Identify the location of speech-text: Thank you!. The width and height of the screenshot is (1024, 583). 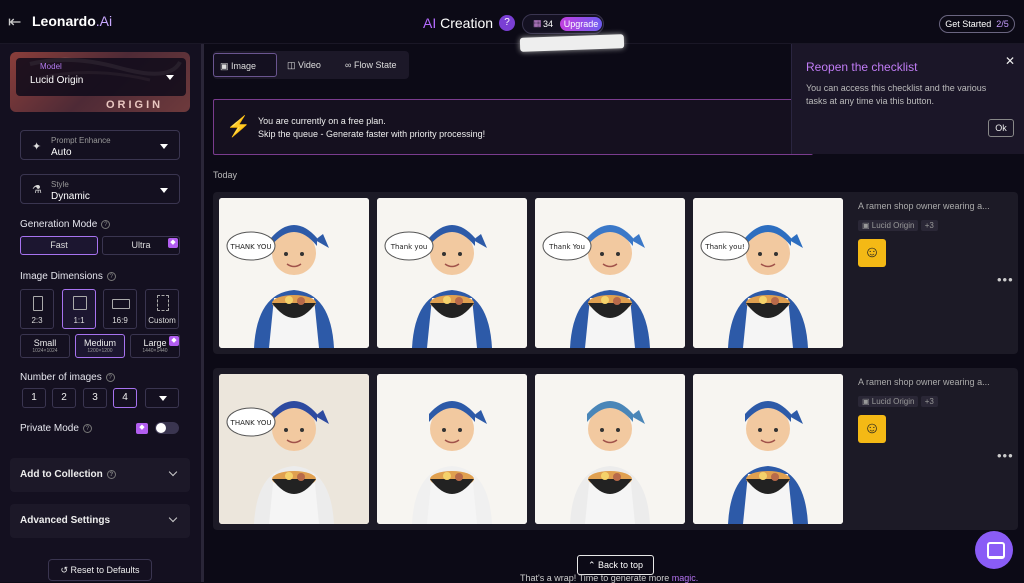
(724, 247).